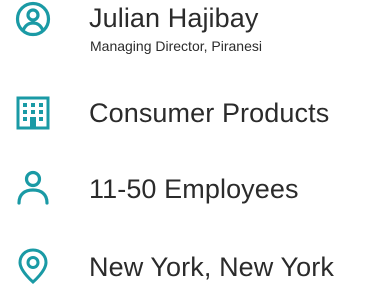 The width and height of the screenshot is (379, 286). I want to click on location-label: New York, New York, so click(211, 267).